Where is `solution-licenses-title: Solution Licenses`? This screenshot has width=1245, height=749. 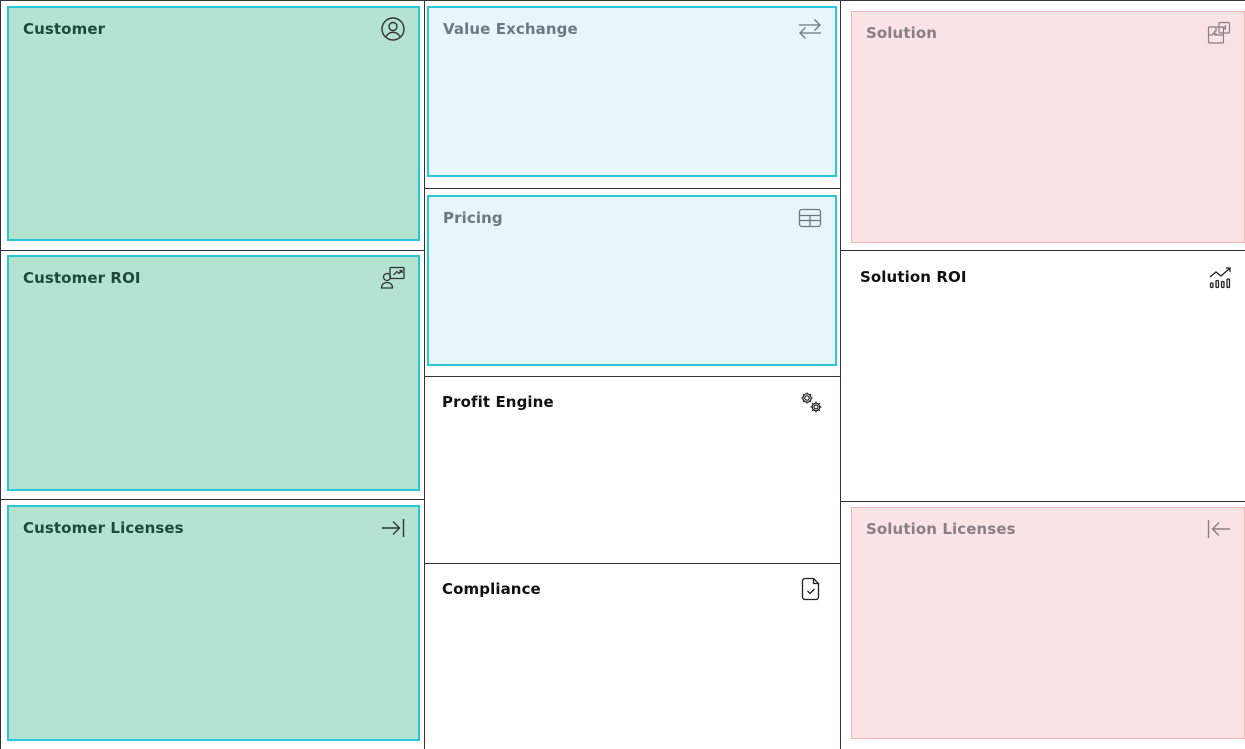
solution-licenses-title: Solution Licenses is located at coordinates (941, 529).